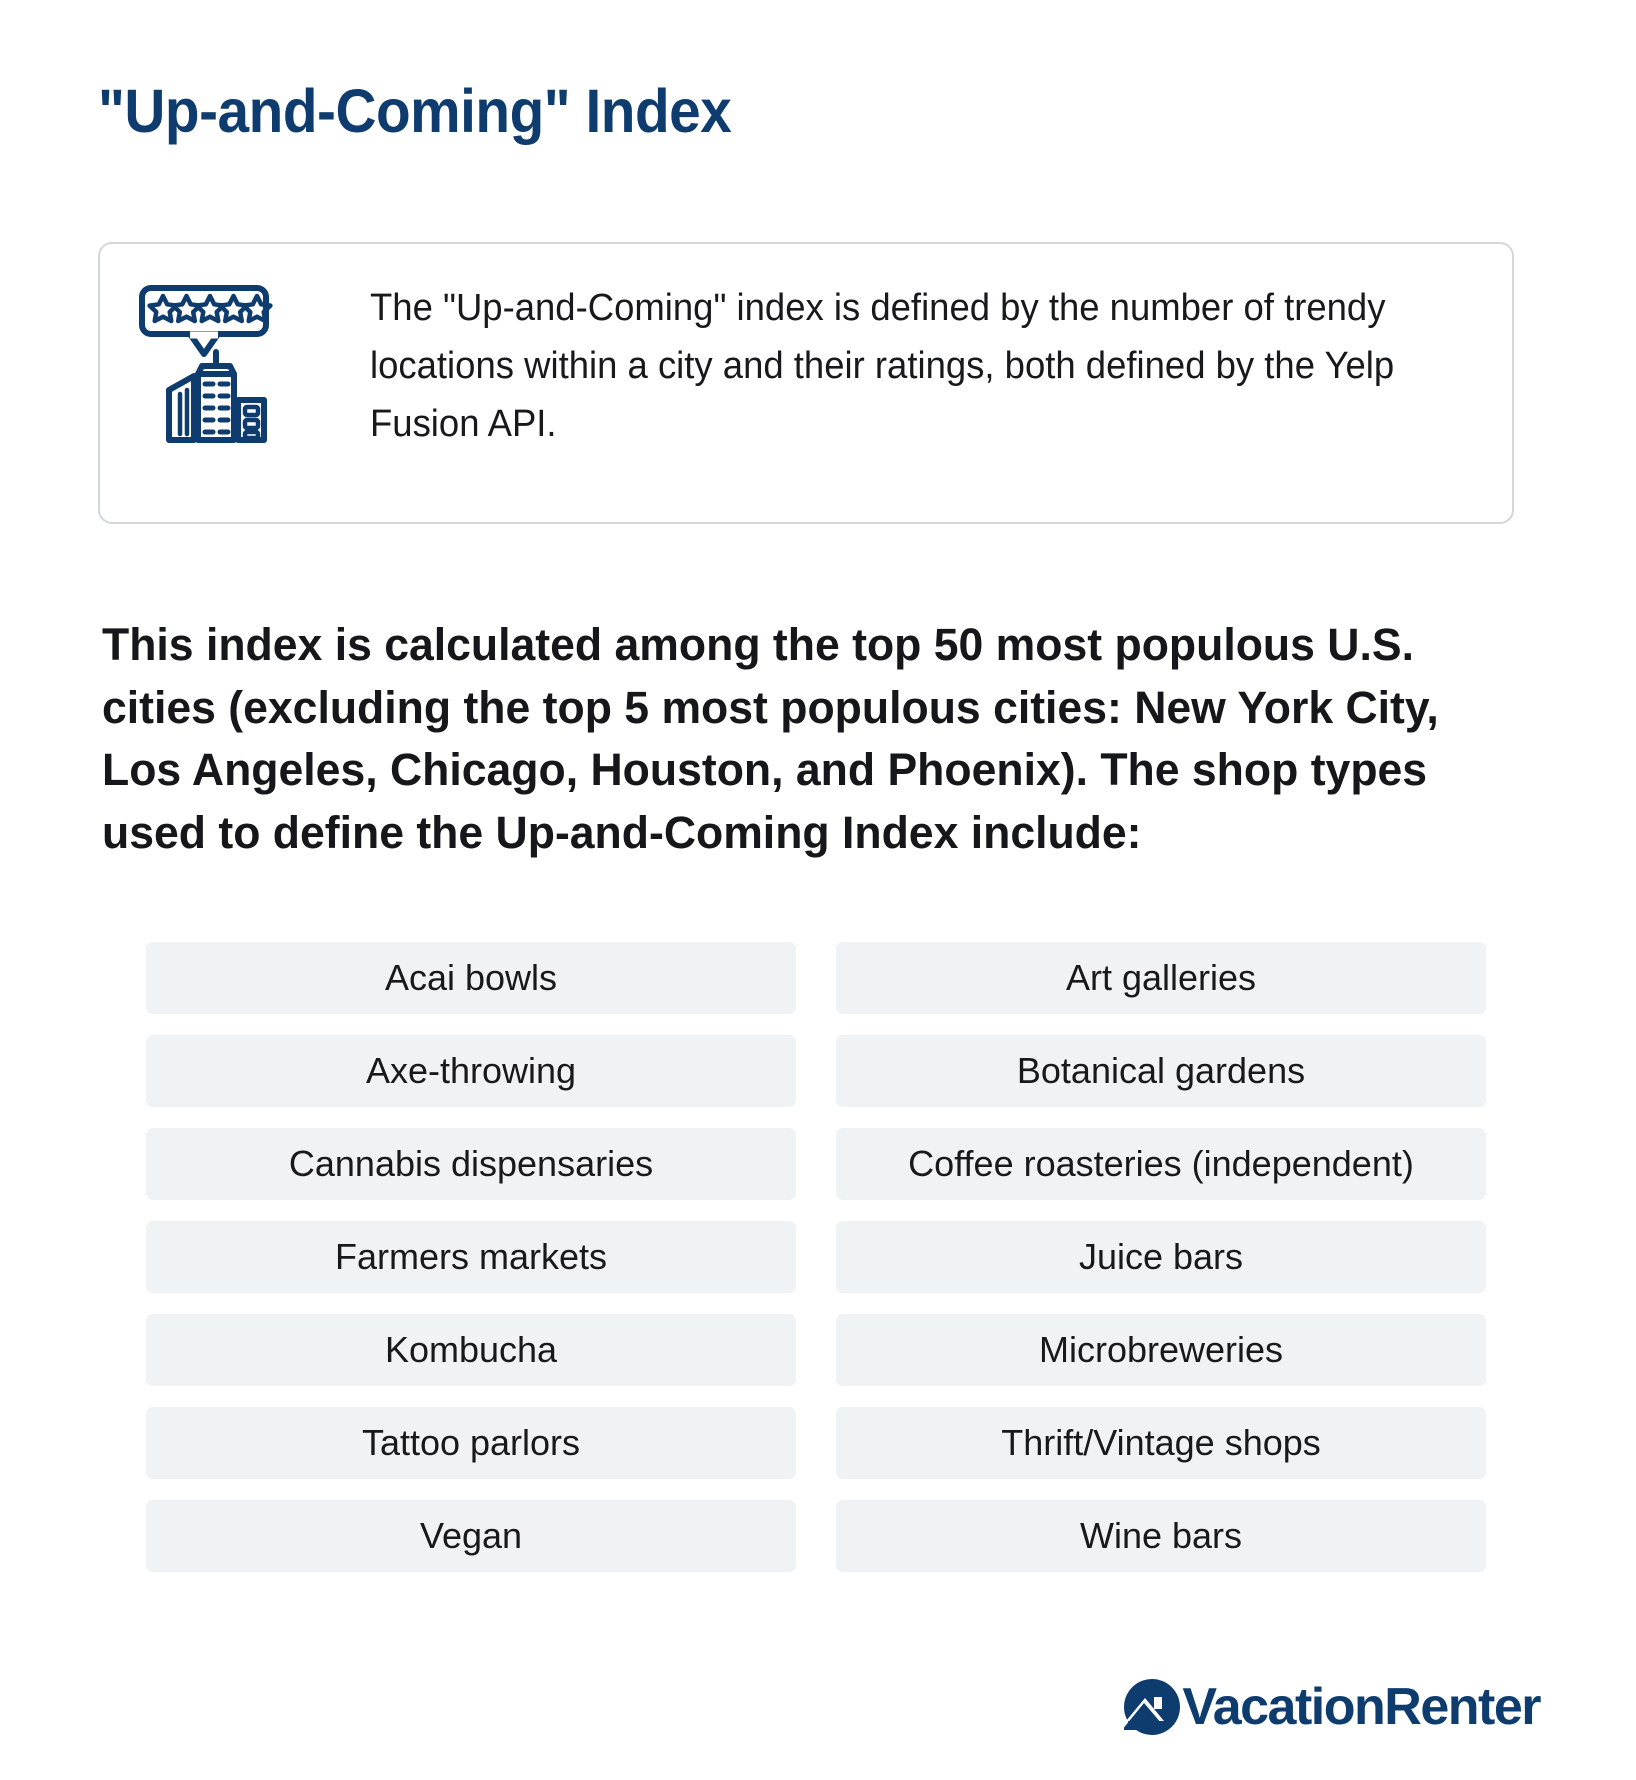 This screenshot has height=1780, width=1636. What do you see at coordinates (471, 1071) in the screenshot?
I see `shop-type-item: Axe-throwing` at bounding box center [471, 1071].